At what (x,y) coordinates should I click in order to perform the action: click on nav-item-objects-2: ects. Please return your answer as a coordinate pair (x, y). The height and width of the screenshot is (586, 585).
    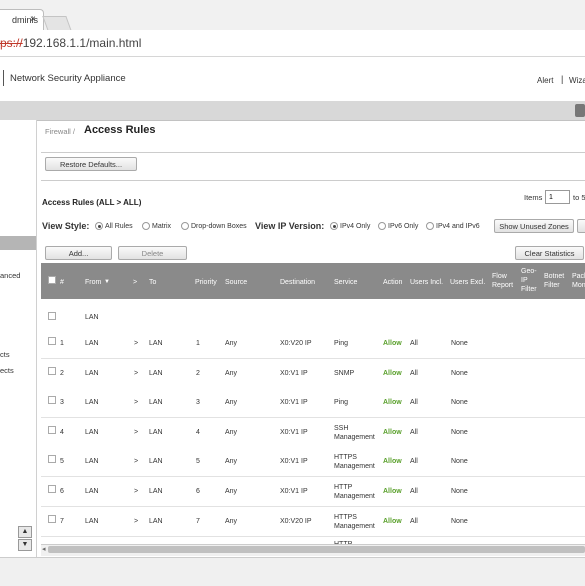
    Looking at the image, I should click on (7, 370).